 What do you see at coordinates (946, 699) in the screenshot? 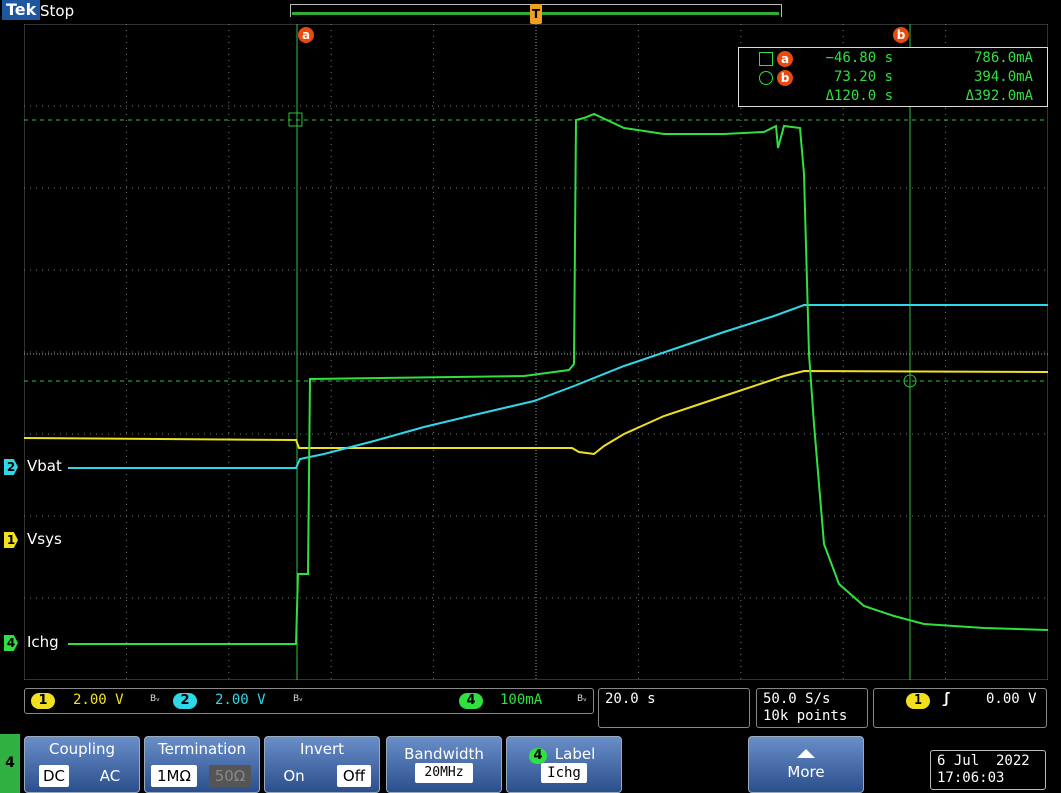
I see `rising-edge-icon: ʃ` at bounding box center [946, 699].